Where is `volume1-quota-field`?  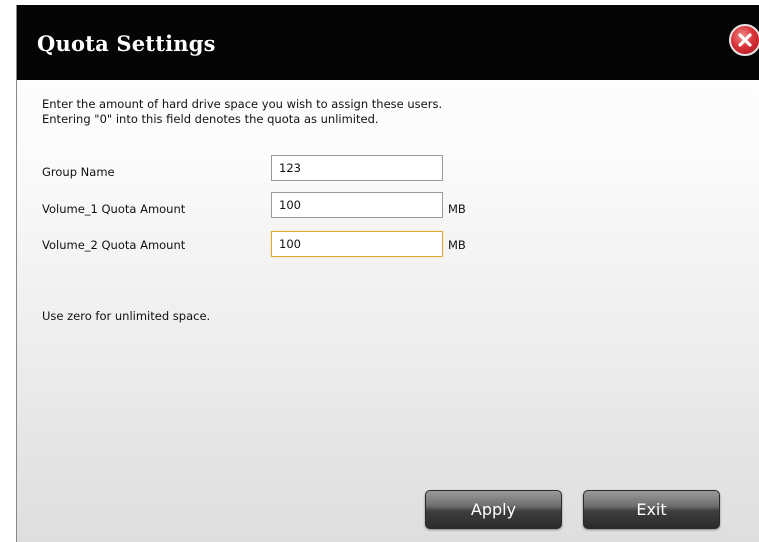
volume1-quota-field is located at coordinates (357, 205).